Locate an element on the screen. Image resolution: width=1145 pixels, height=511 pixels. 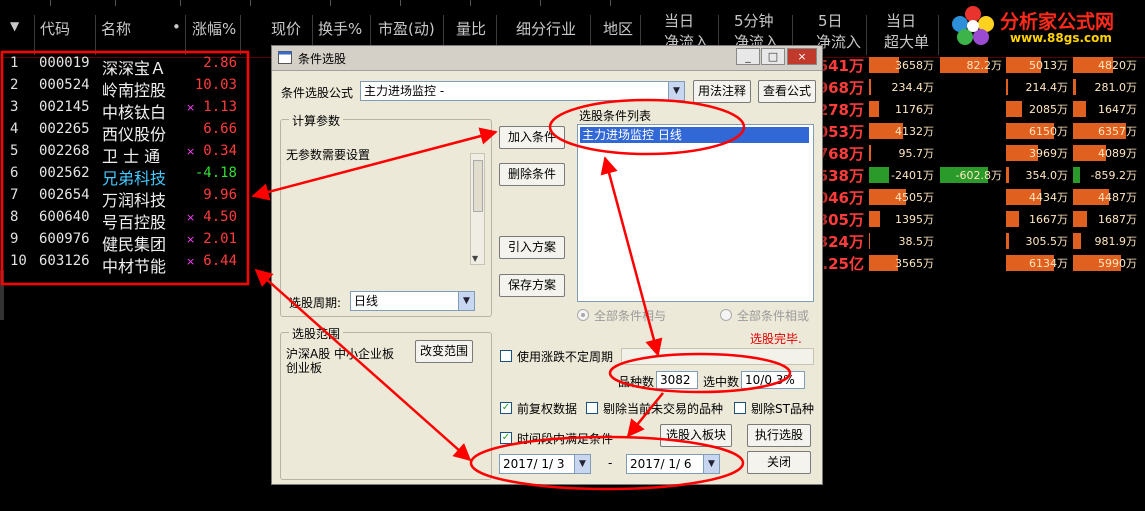
col-volratio: 量比 is located at coordinates (471, 28).